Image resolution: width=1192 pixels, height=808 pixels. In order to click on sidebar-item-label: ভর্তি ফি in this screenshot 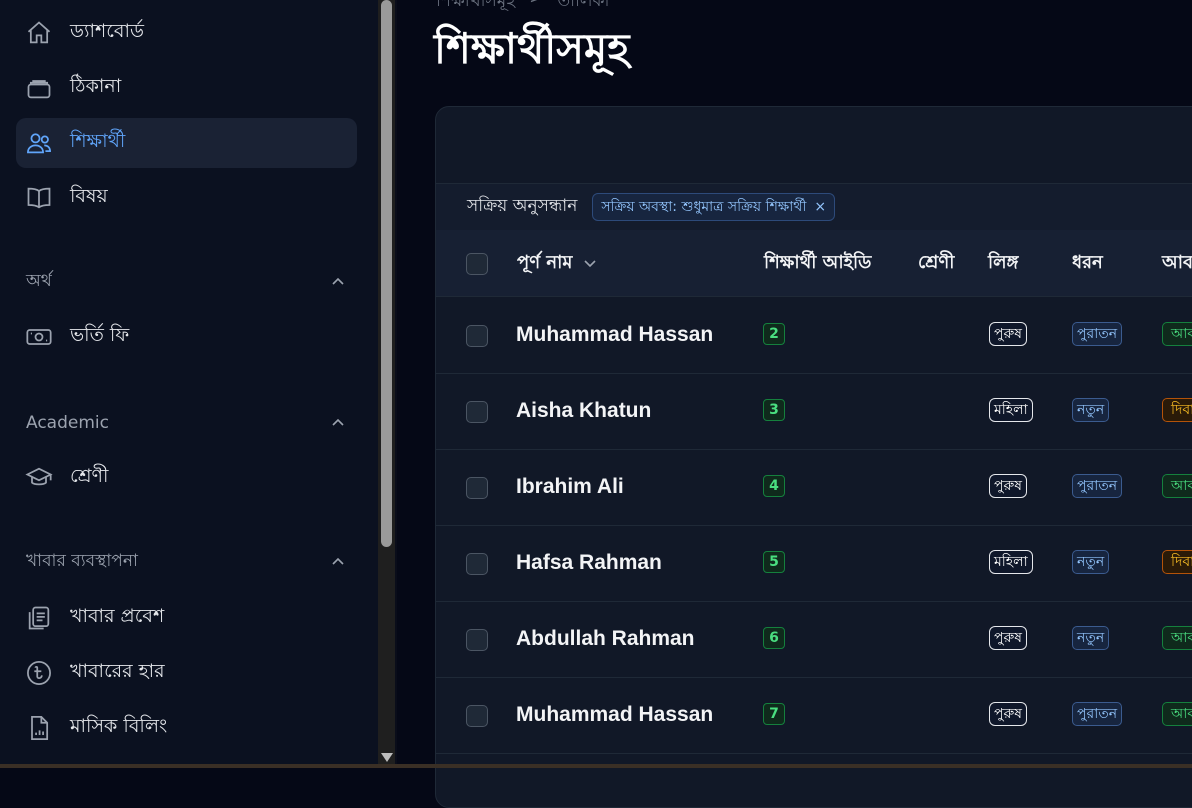, I will do `click(100, 335)`.